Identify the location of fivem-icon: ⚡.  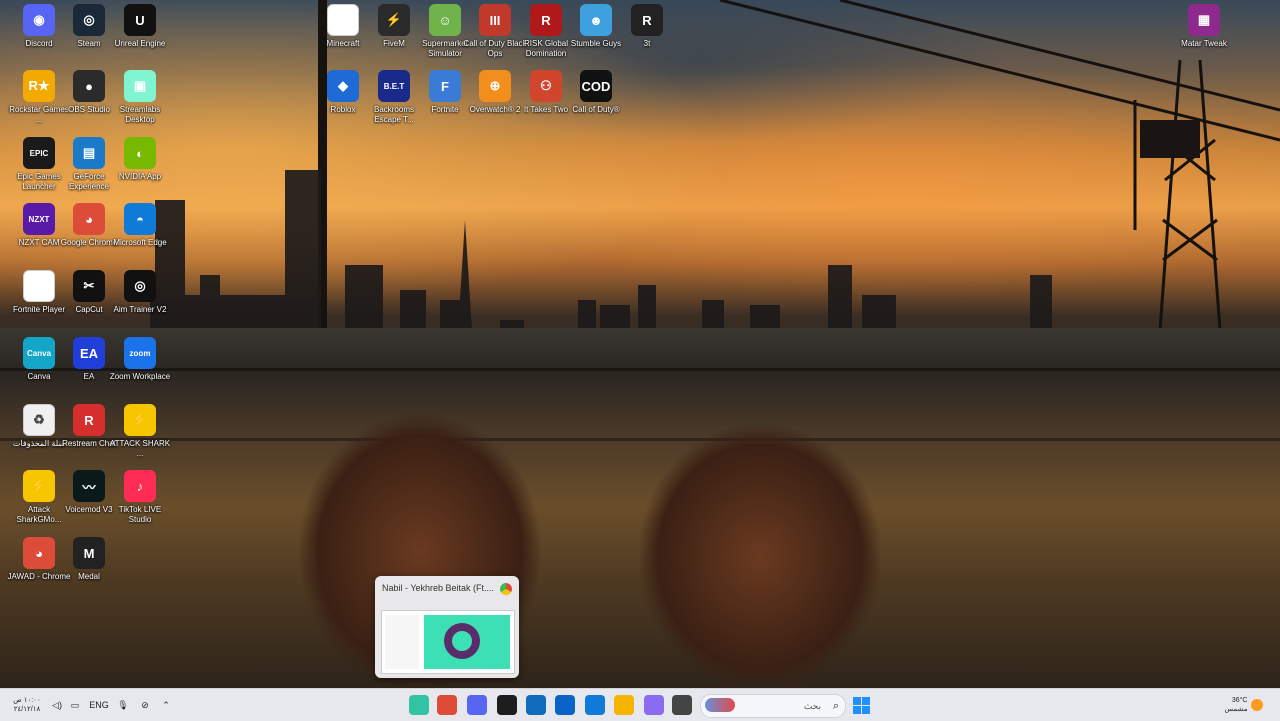
(394, 20).